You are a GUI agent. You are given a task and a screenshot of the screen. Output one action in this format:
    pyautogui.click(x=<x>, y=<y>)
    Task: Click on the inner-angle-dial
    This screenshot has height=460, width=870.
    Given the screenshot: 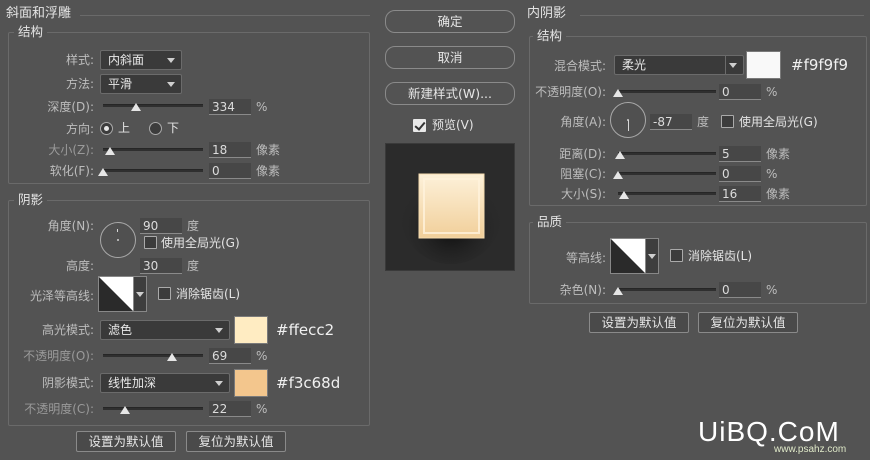 What is the action you would take?
    pyautogui.click(x=628, y=120)
    